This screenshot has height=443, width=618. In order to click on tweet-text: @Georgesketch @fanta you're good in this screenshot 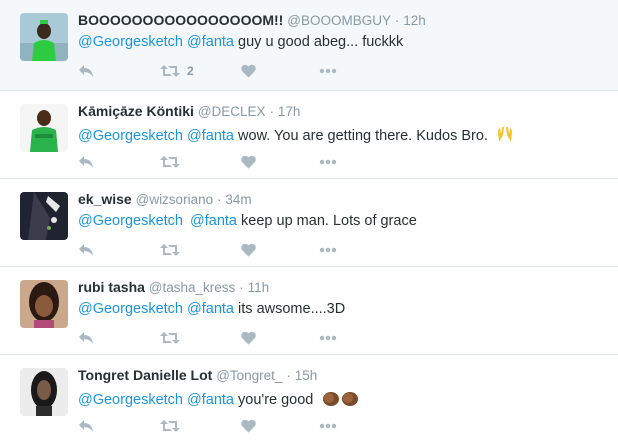, I will do `click(219, 400)`.